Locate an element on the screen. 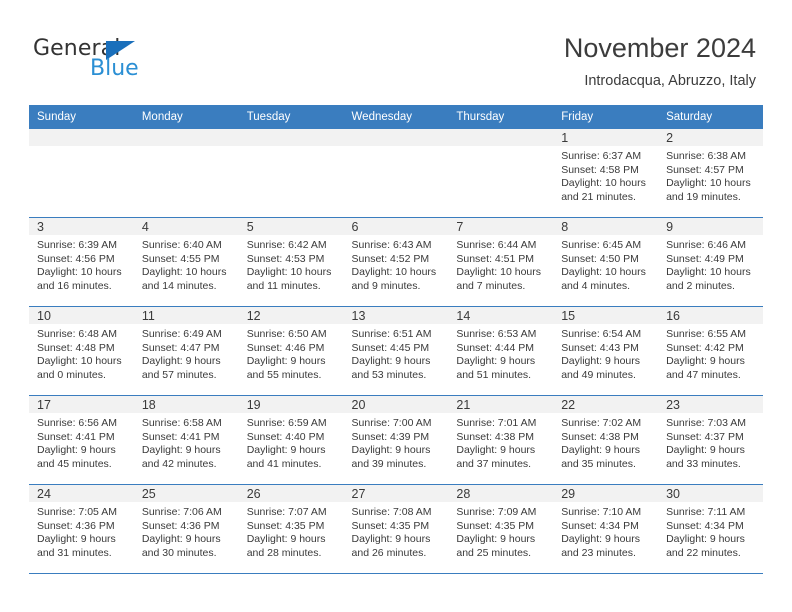 The image size is (792, 612). sunset-text: Sunset: 4:47 PM is located at coordinates (180, 347).